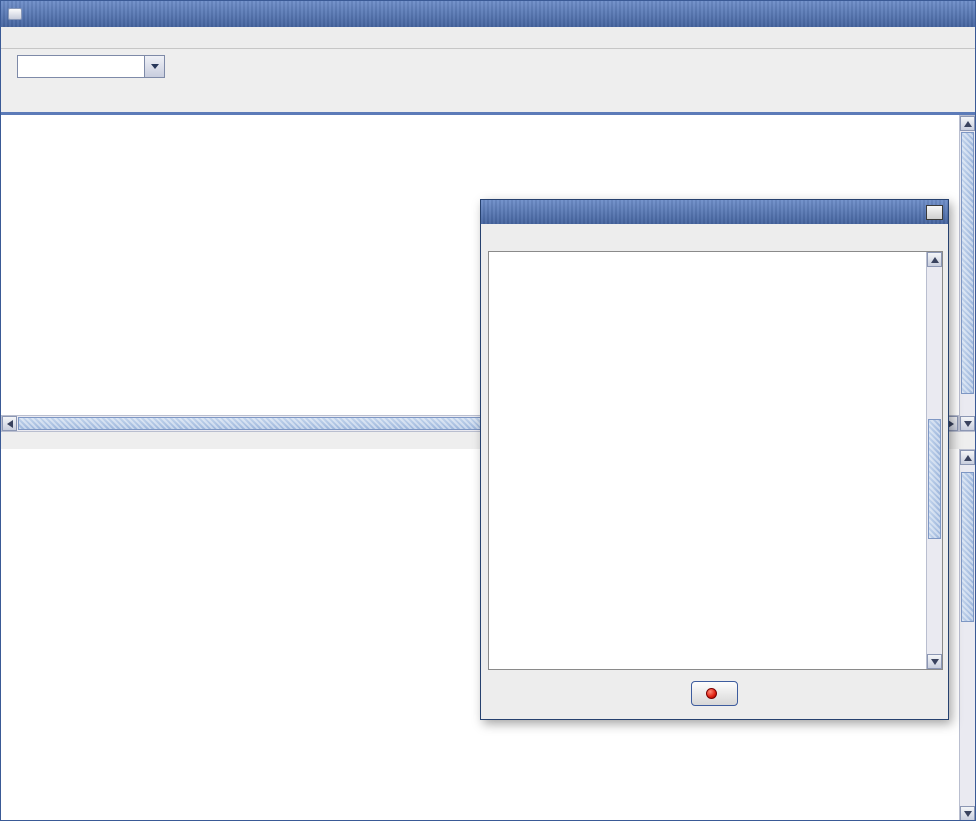  I want to click on history-scrollbar, so click(934, 460).